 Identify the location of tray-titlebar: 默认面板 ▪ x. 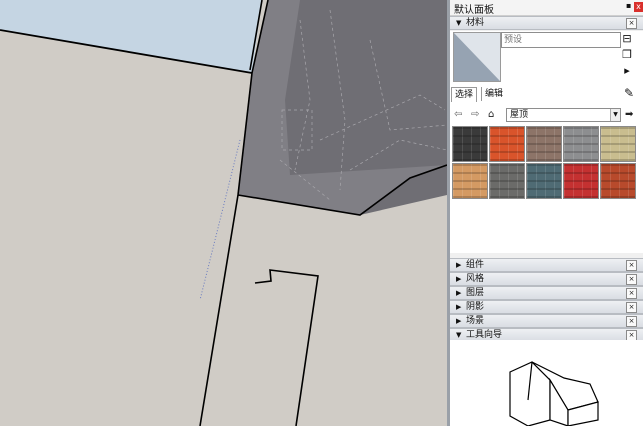
(546, 8).